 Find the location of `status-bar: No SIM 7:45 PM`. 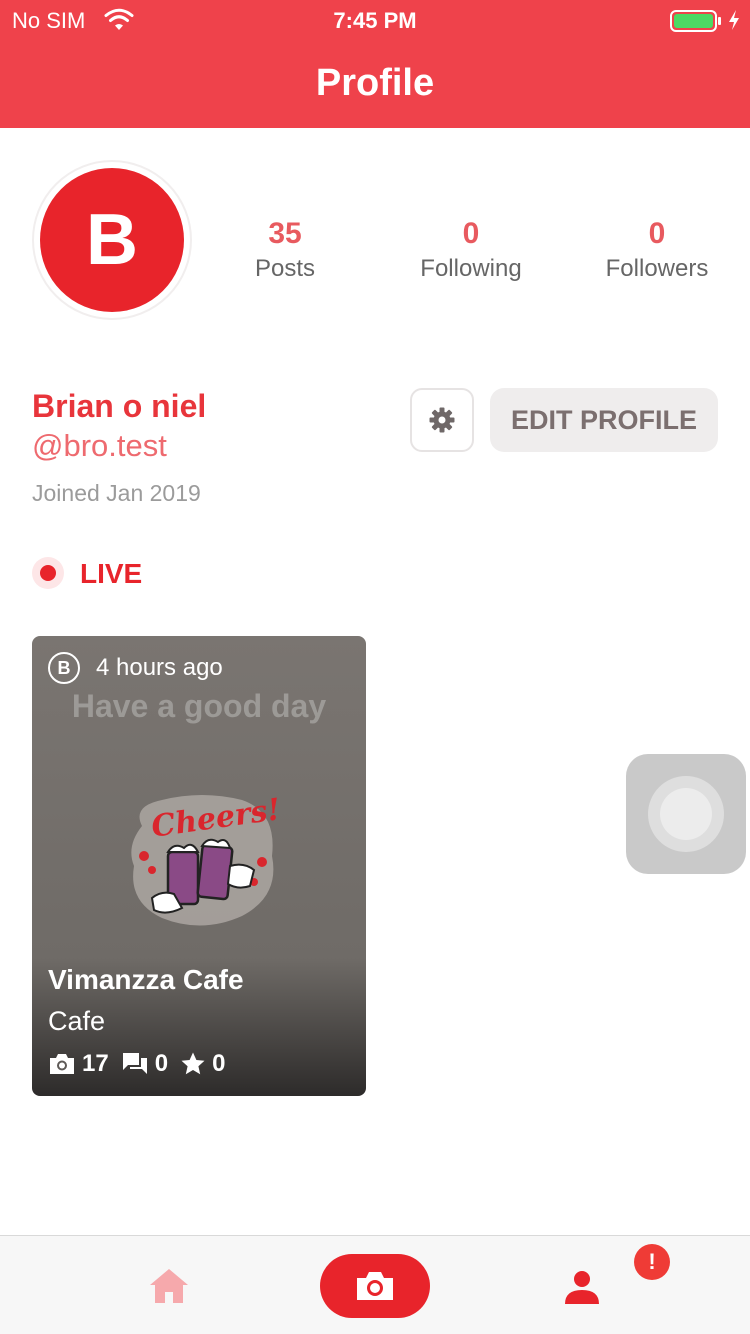

status-bar: No SIM 7:45 PM is located at coordinates (375, 20).